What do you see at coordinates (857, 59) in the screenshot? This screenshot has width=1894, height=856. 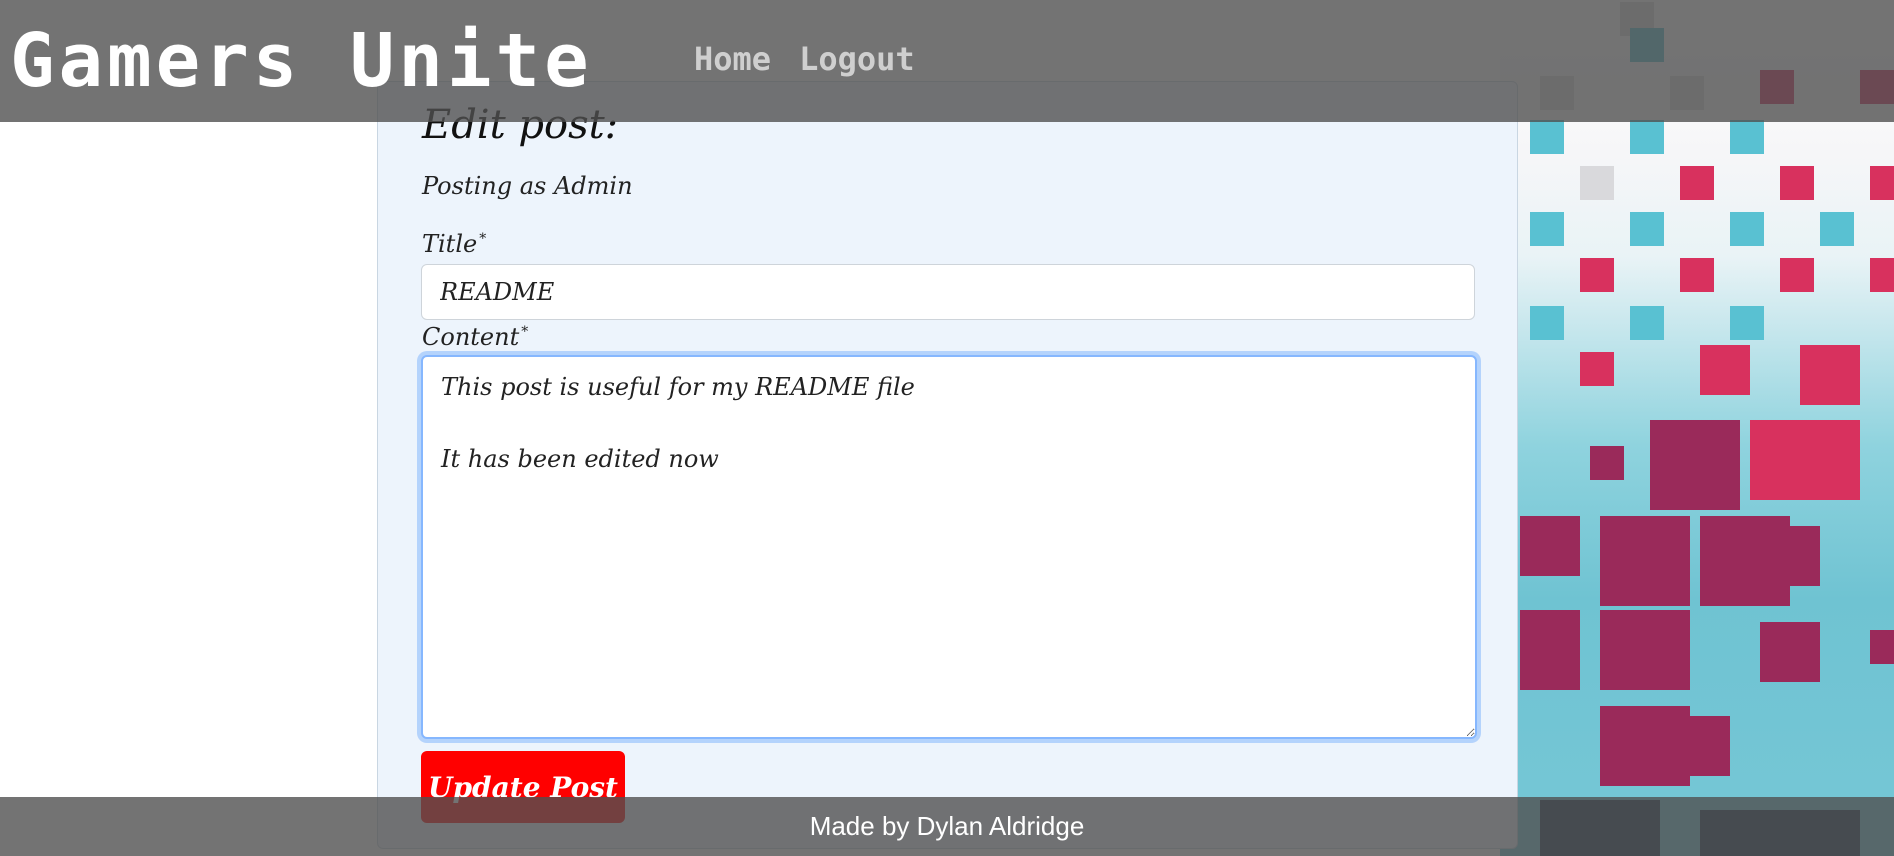 I see `nav-logout-link: Logout` at bounding box center [857, 59].